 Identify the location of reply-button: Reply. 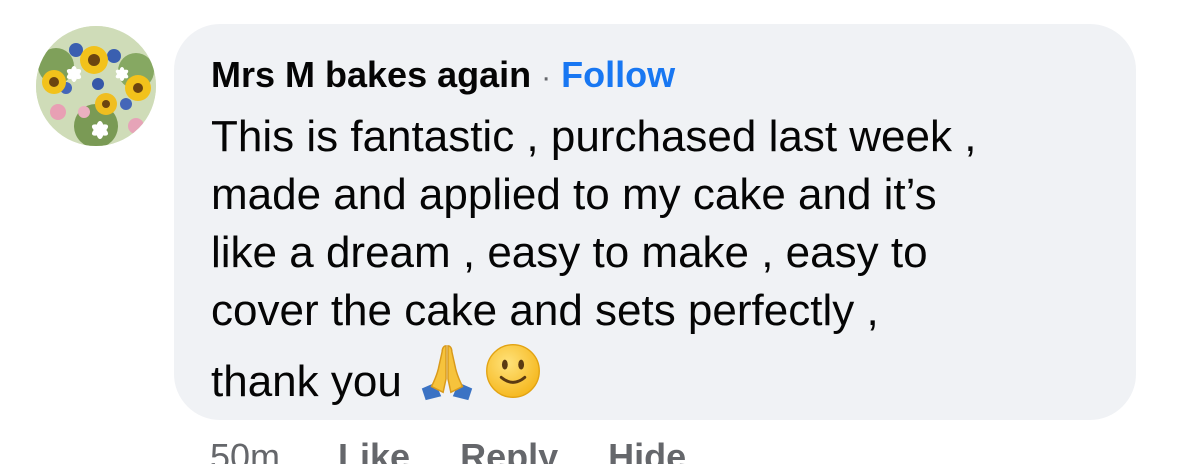
(509, 450).